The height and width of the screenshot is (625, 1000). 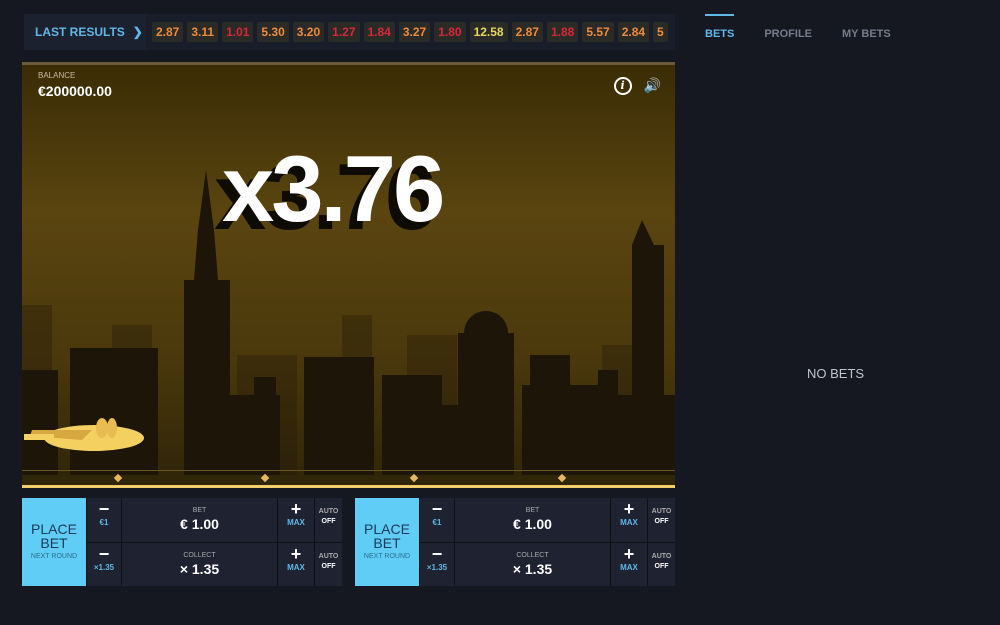 What do you see at coordinates (238, 32) in the screenshot?
I see `result-chip: 1.01` at bounding box center [238, 32].